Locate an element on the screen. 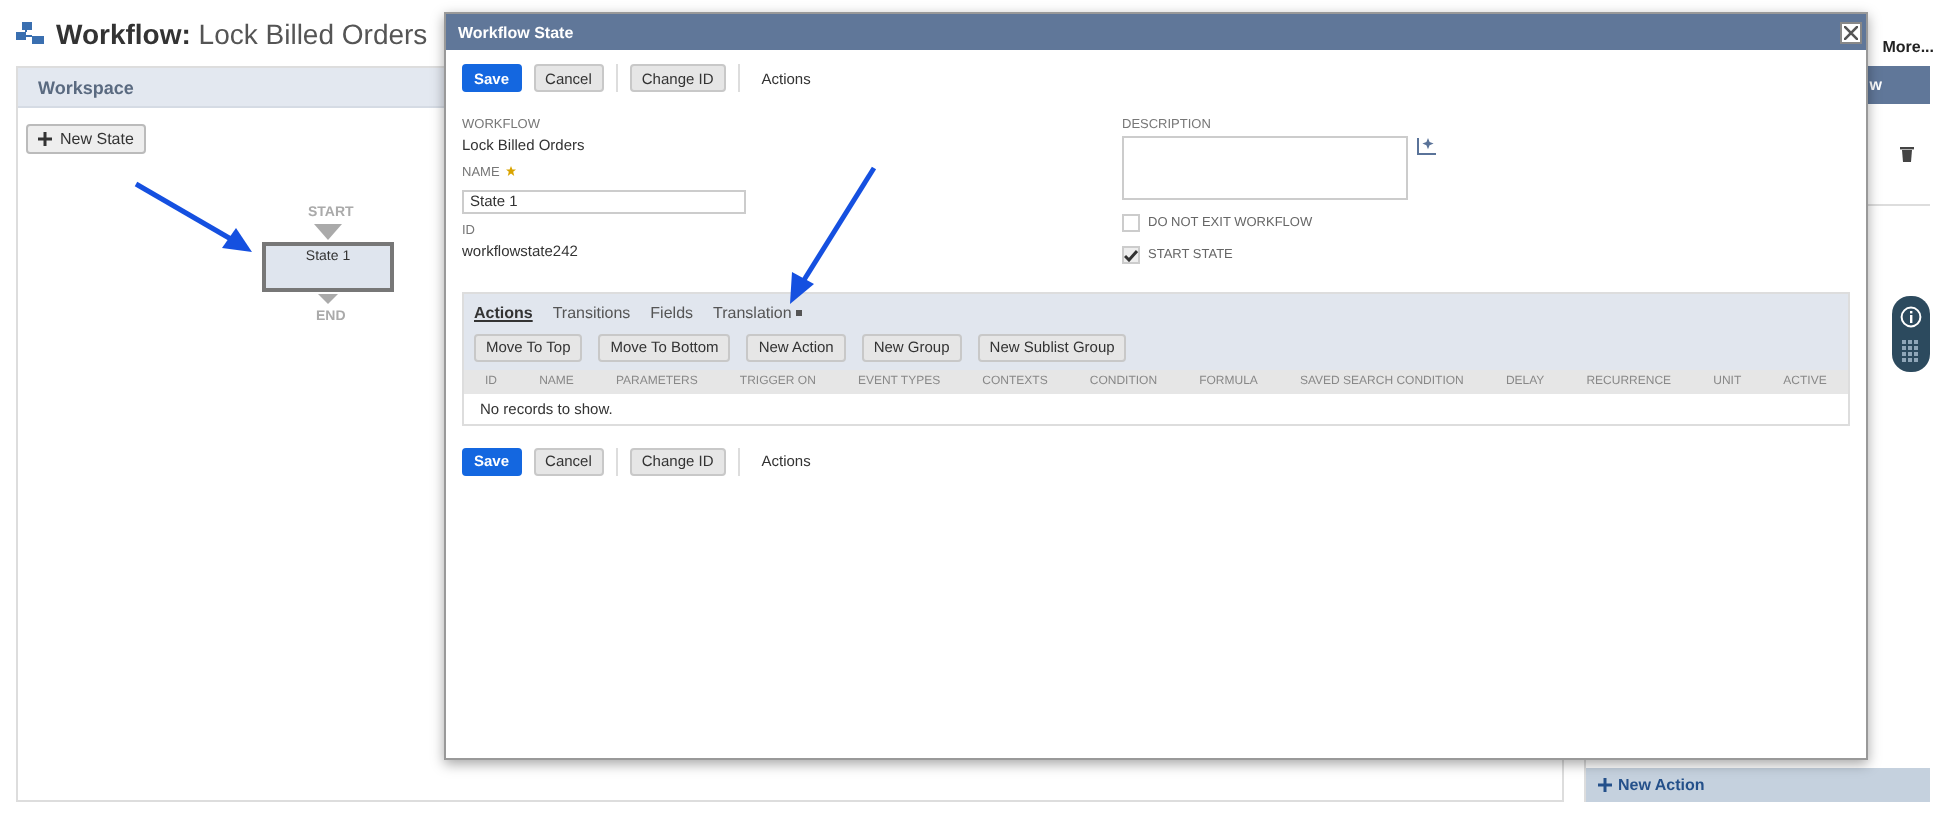  sublist-tab: Translation is located at coordinates (757, 312).